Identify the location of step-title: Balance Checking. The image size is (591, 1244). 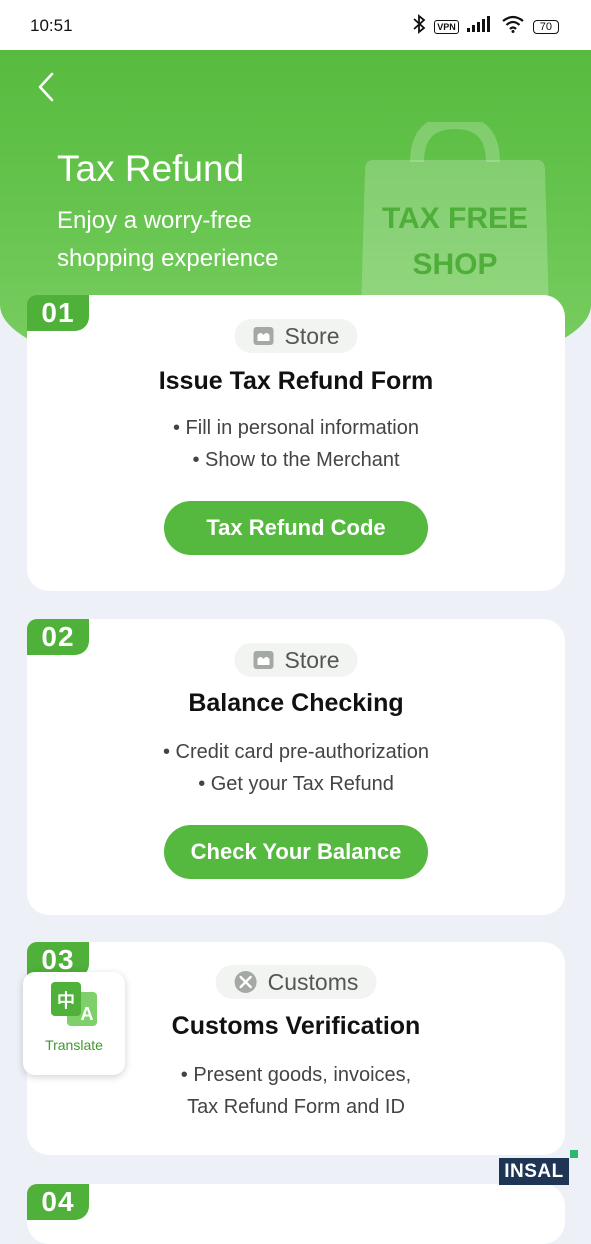
(296, 703).